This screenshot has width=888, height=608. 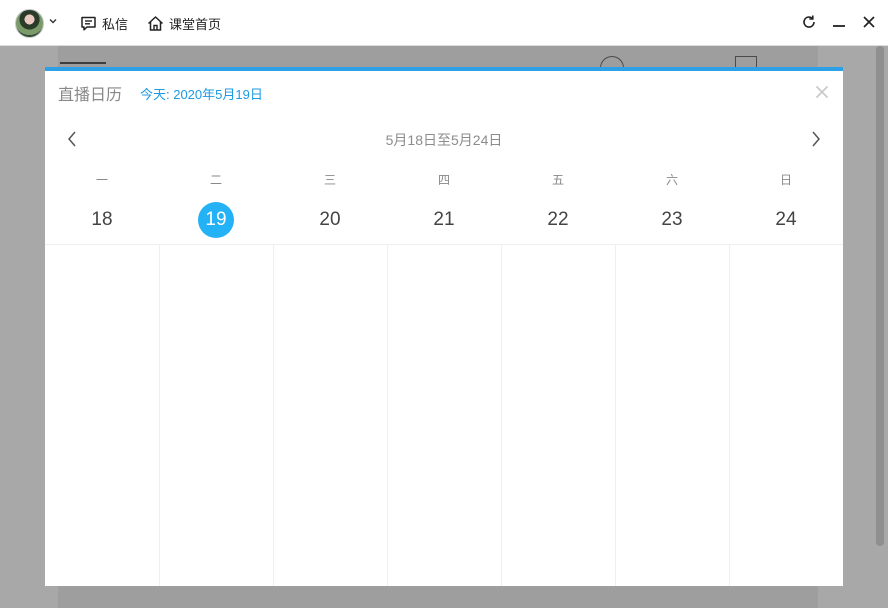 I want to click on window-close-button, so click(x=869, y=22).